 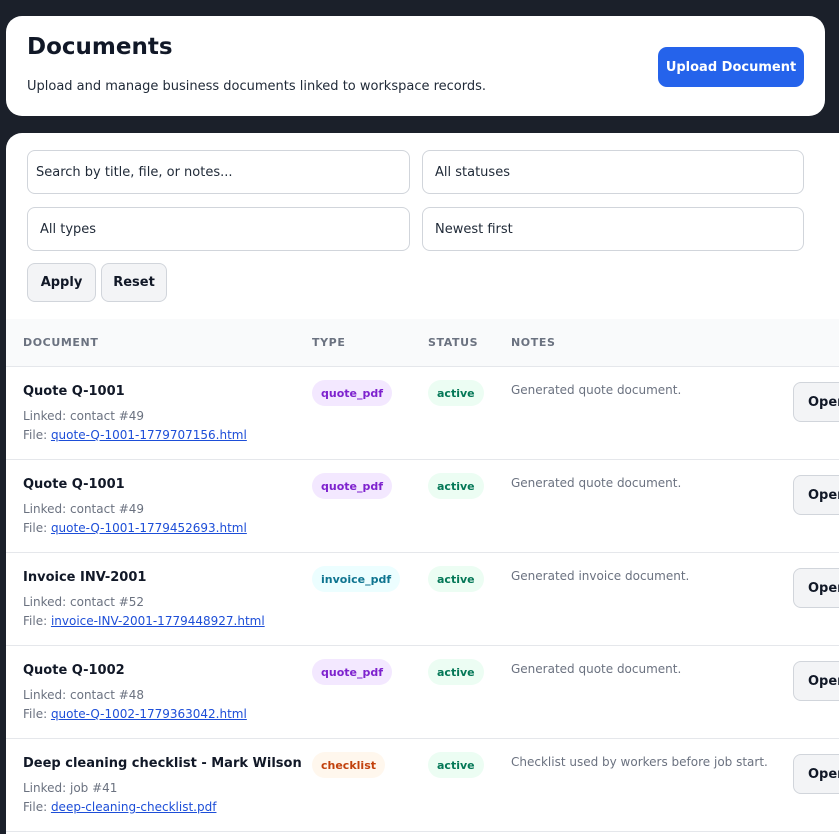 What do you see at coordinates (348, 765) in the screenshot?
I see `type-badge: checklist` at bounding box center [348, 765].